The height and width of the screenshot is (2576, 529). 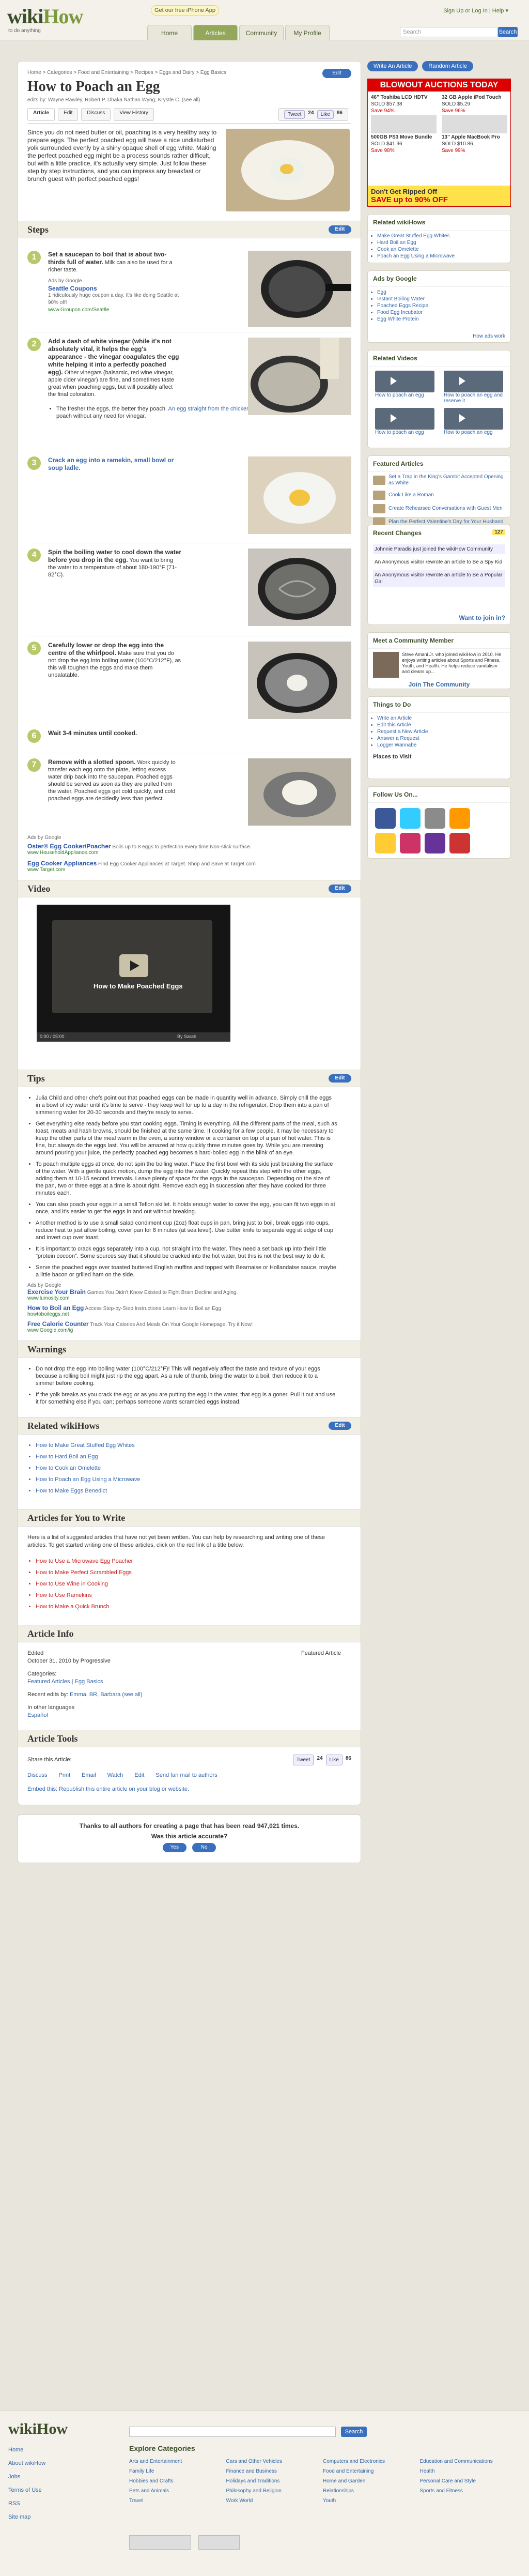 What do you see at coordinates (369, 2491) in the screenshot?
I see `category-link: Relationships` at bounding box center [369, 2491].